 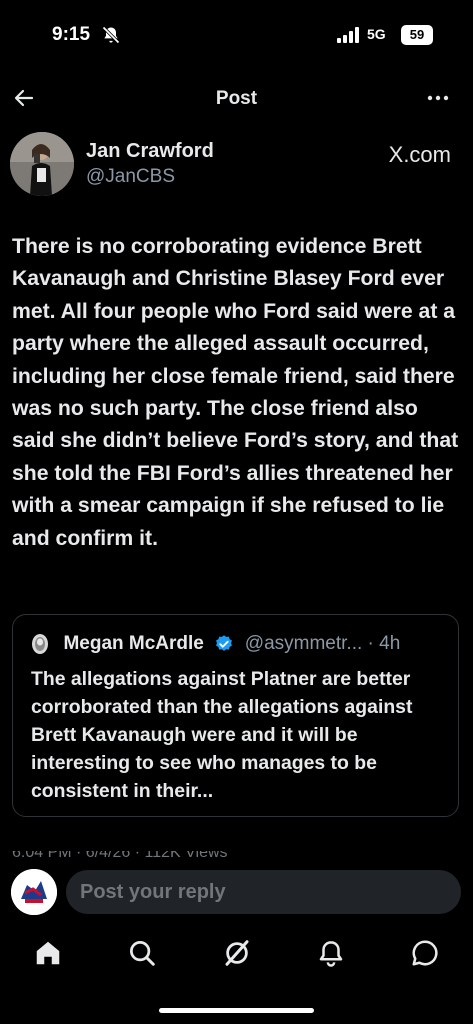 I want to click on source-watermark: X.com, so click(x=419, y=154).